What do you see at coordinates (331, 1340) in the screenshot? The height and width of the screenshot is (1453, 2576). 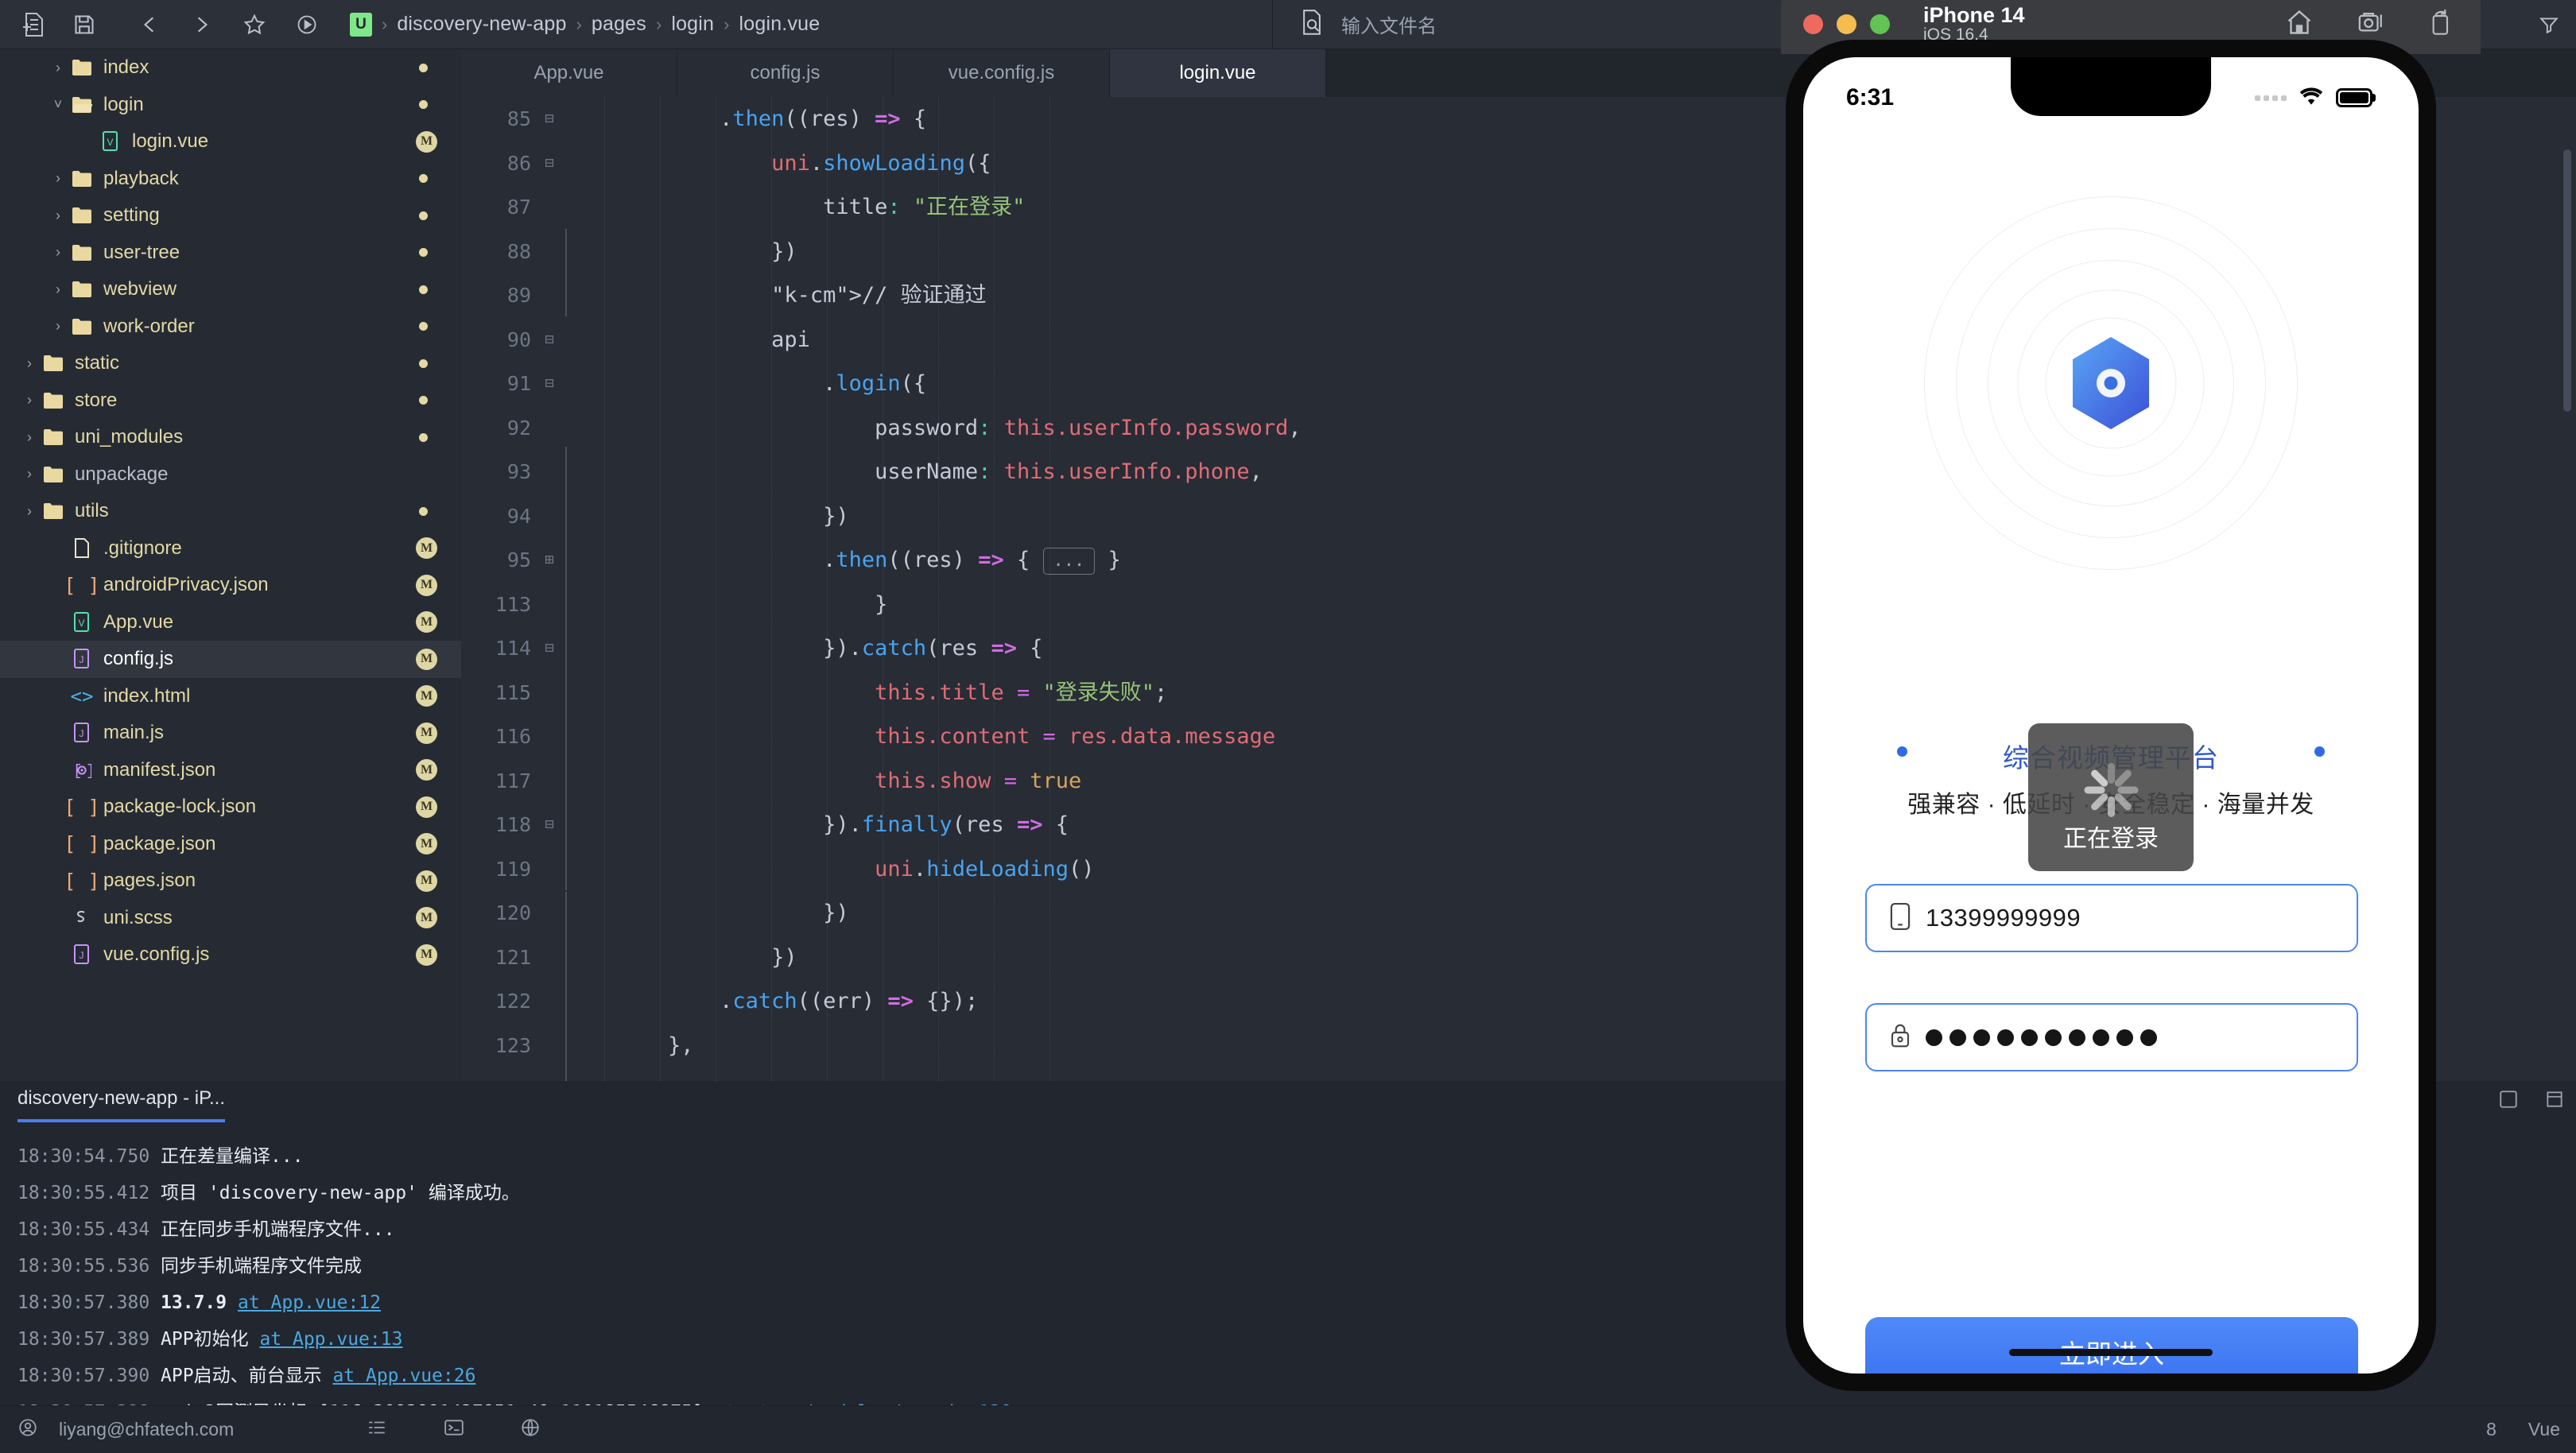 I see `log-source-link: at App.vue:13` at bounding box center [331, 1340].